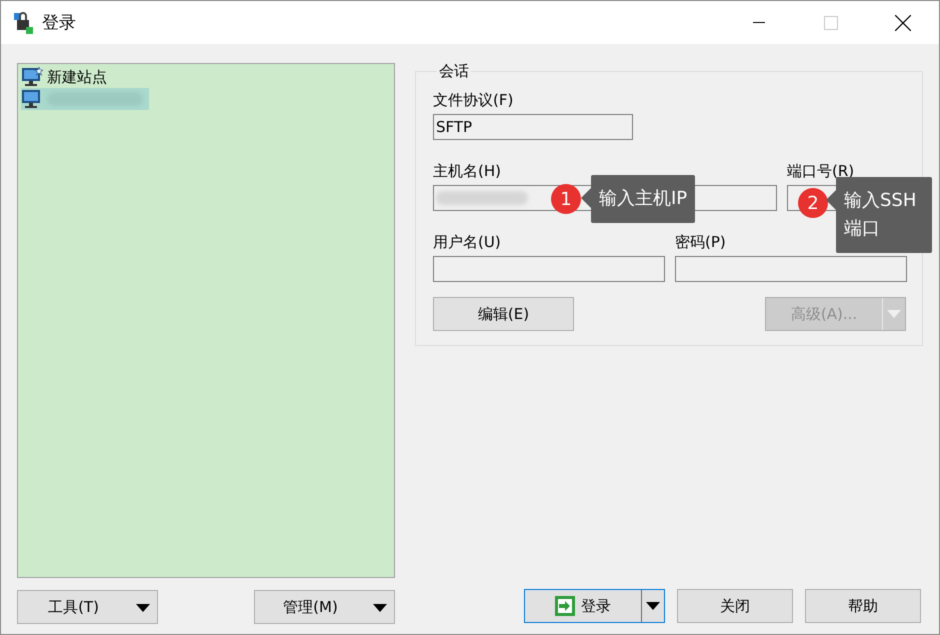  What do you see at coordinates (87, 607) in the screenshot?
I see `tools-button: 工具(T)` at bounding box center [87, 607].